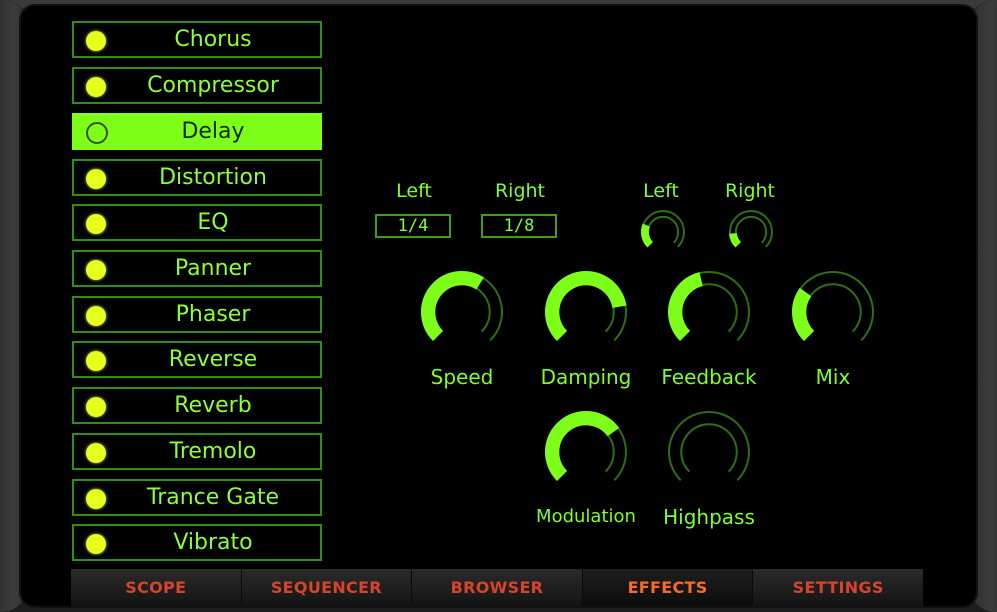 This screenshot has width=997, height=612. I want to click on effect-item-trance-gate: Trance Gate, so click(197, 497).